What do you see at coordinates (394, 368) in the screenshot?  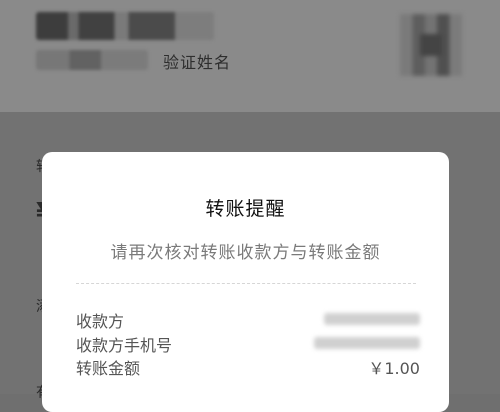 I see `transfer-amount-value: ￥1.00` at bounding box center [394, 368].